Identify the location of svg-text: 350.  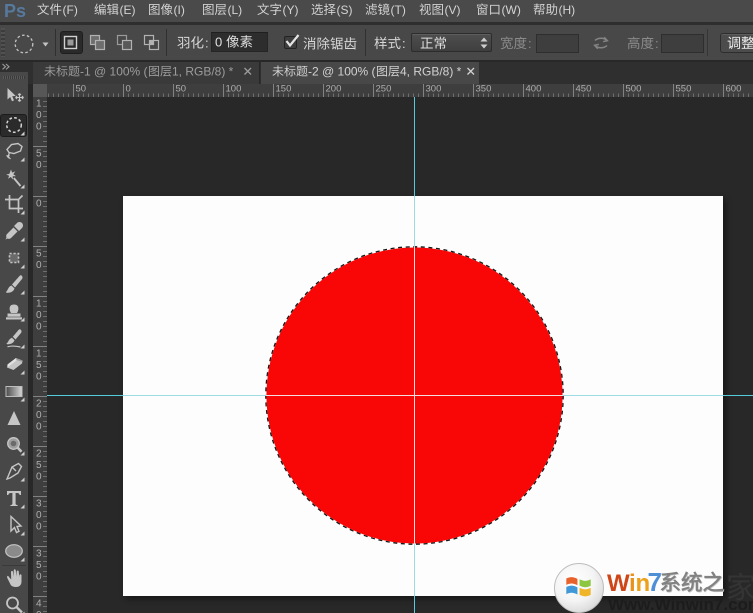
(484, 89).